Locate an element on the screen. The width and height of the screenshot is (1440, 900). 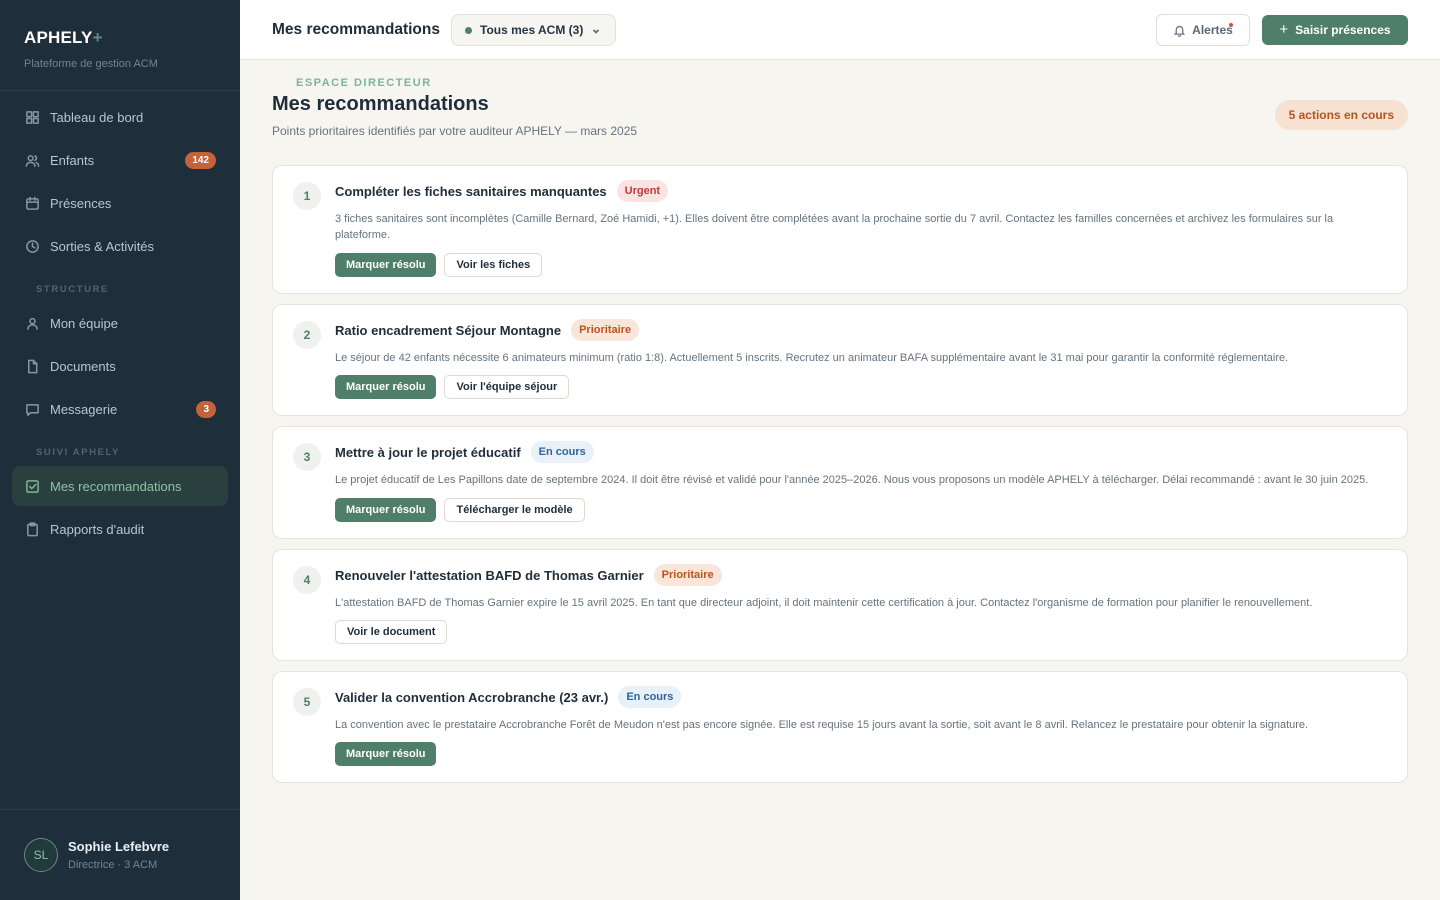
clipboard-icon is located at coordinates (32, 529).